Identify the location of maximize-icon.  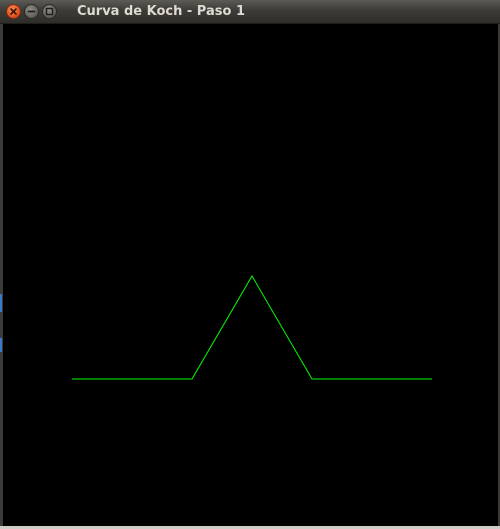
(49, 11).